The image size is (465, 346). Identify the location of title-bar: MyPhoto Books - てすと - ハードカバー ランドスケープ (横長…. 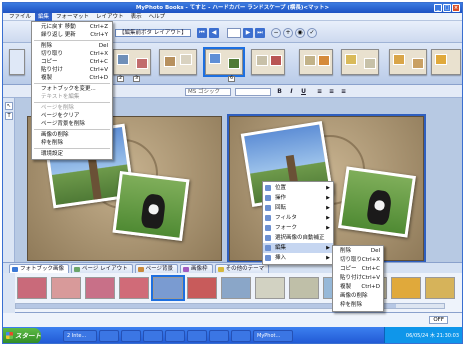
(232, 8).